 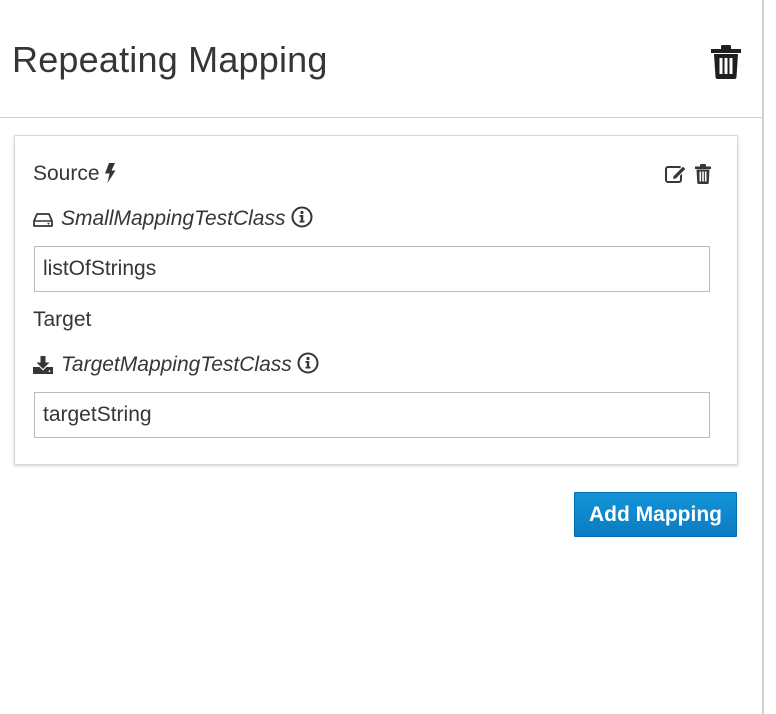 What do you see at coordinates (170, 59) in the screenshot?
I see `page-title: Repeating Mapping` at bounding box center [170, 59].